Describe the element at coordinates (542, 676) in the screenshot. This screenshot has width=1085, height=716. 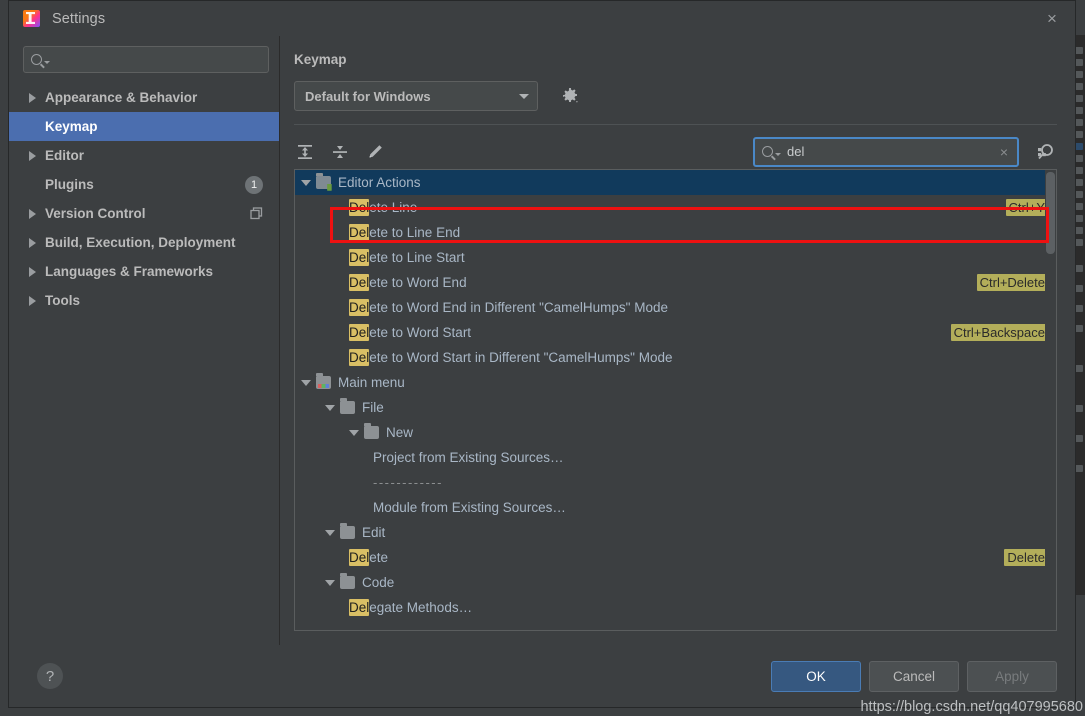
I see `dialog-footer: ? OK Cancel Apply` at that location.